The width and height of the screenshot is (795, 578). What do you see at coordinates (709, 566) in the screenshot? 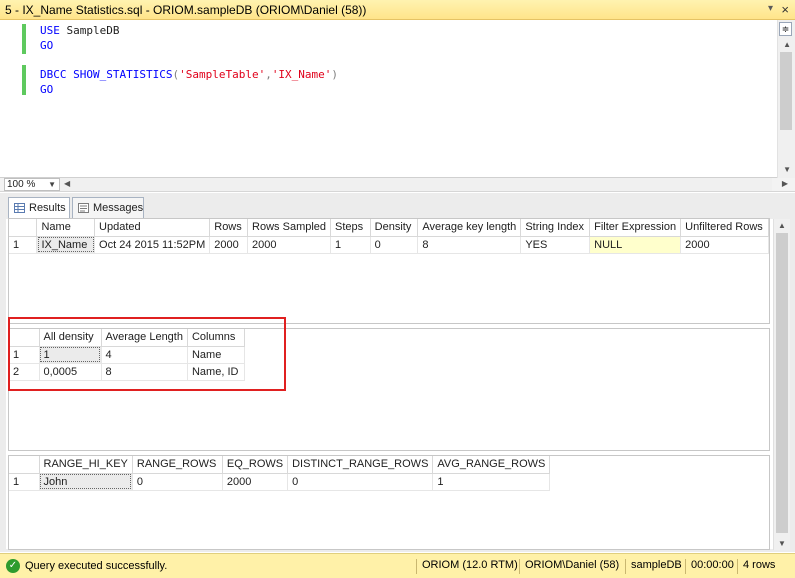
I see `status-elapsed-time: 00:00:00` at bounding box center [709, 566].